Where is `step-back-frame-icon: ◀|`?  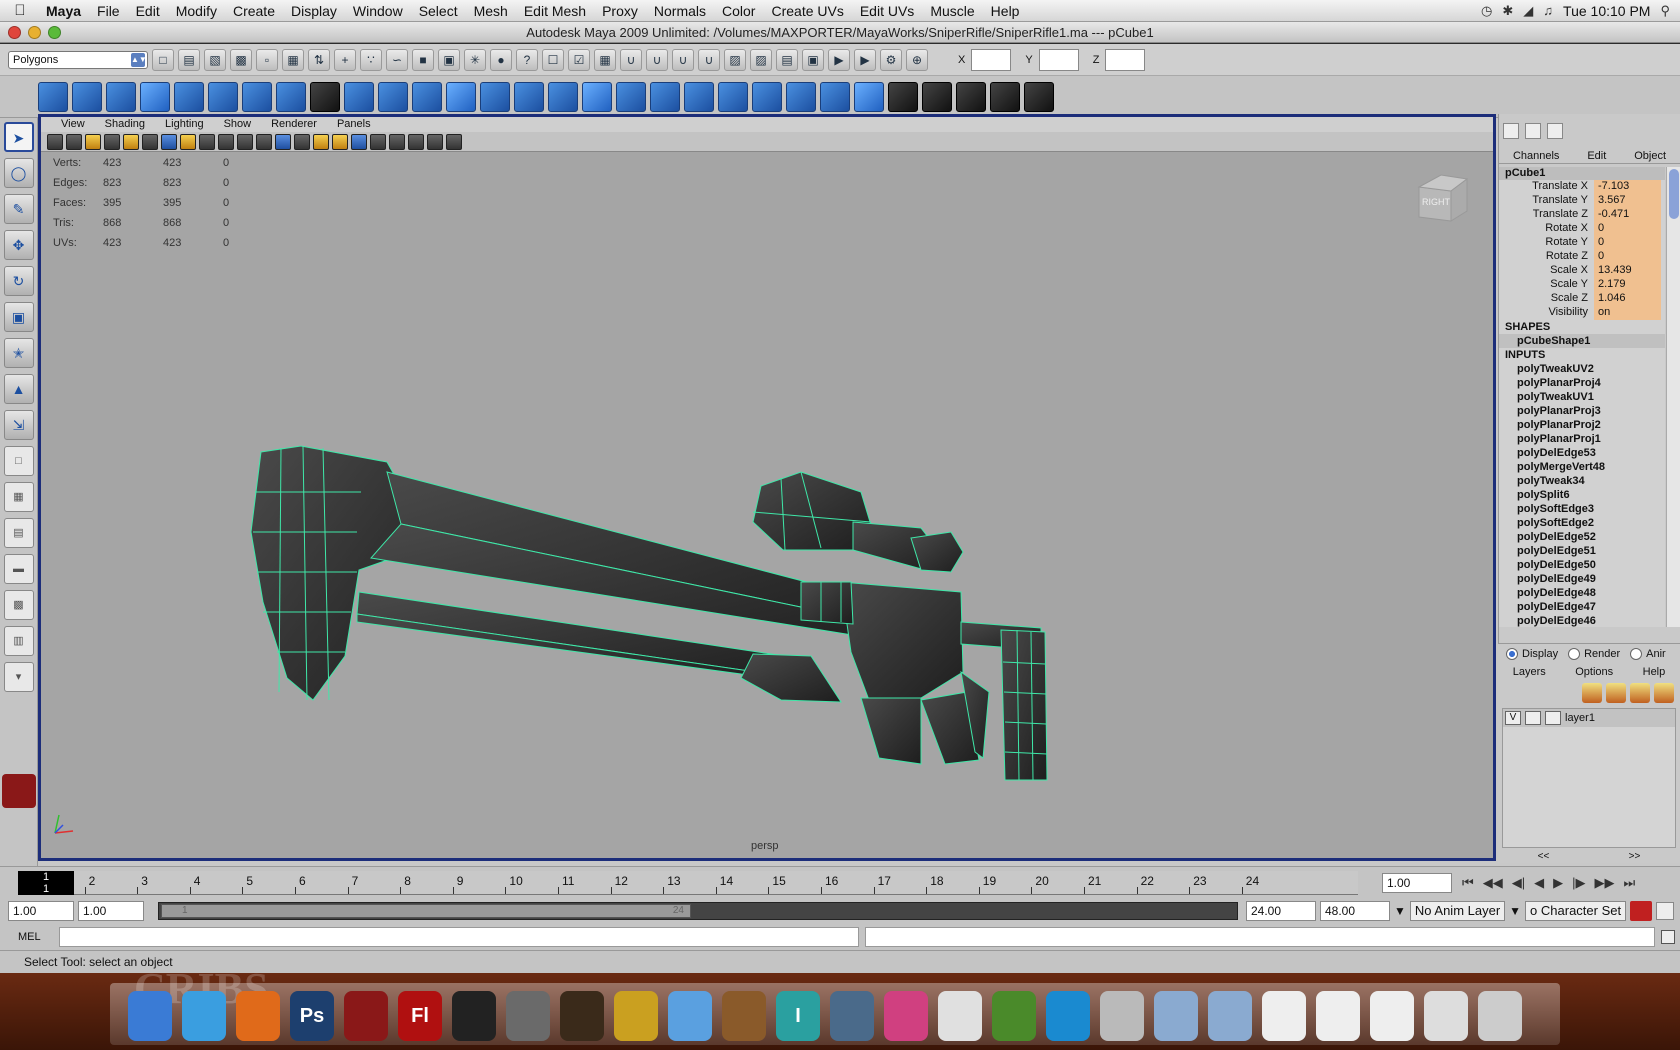 step-back-frame-icon: ◀| is located at coordinates (1518, 883).